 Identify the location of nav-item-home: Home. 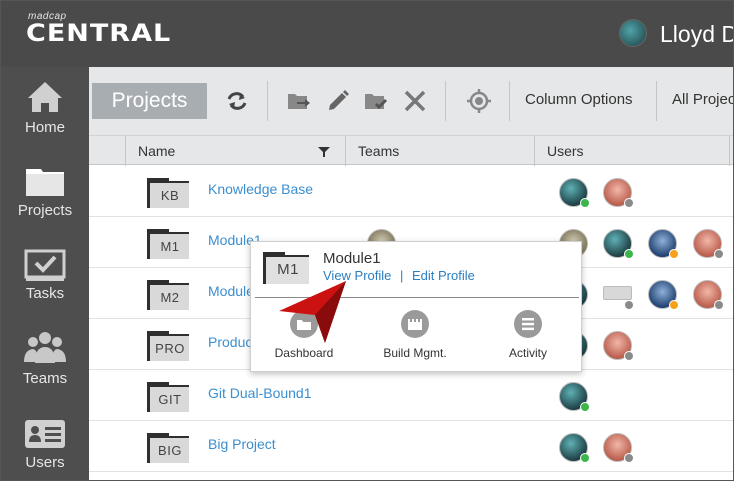
(45, 115).